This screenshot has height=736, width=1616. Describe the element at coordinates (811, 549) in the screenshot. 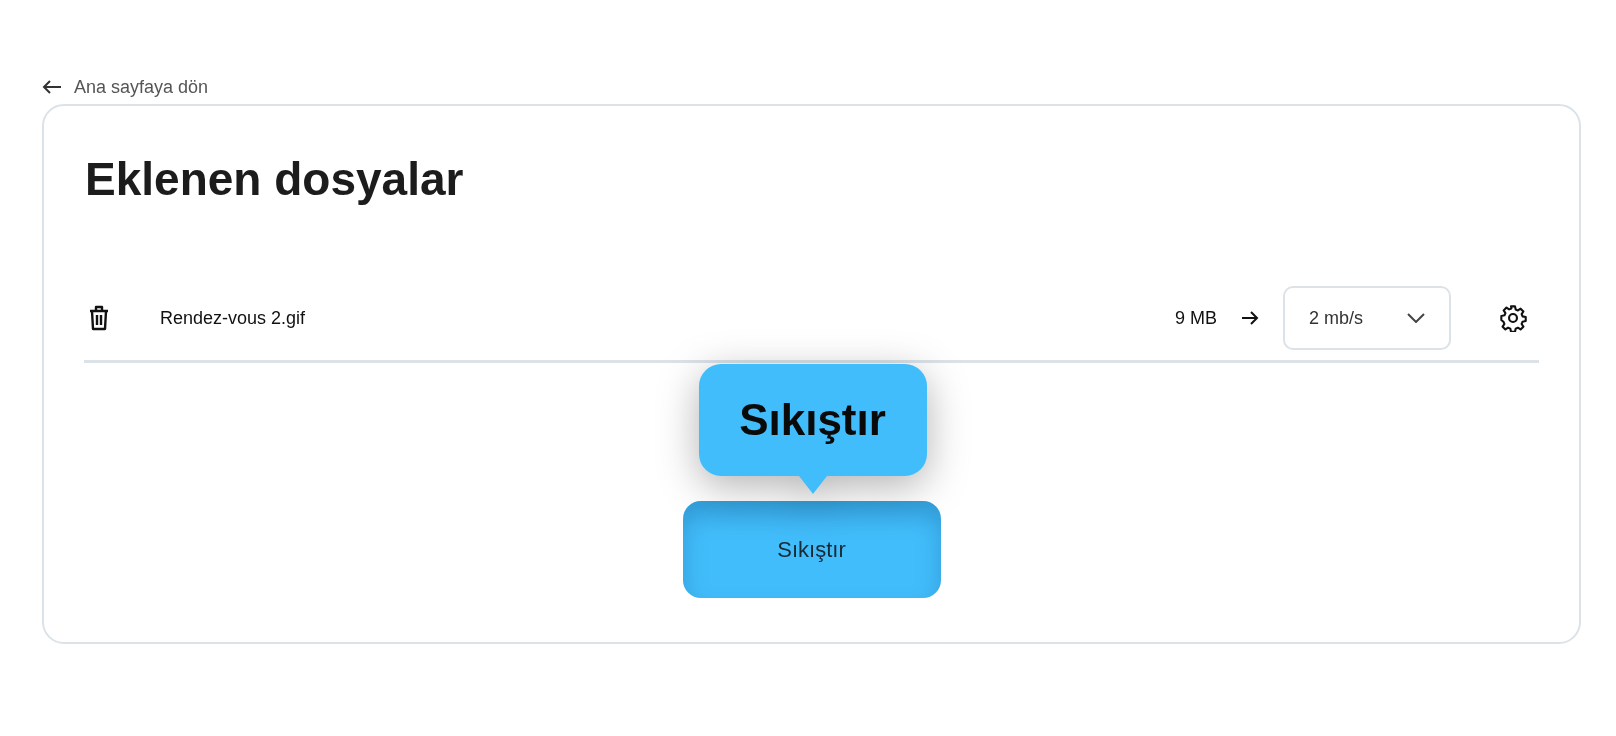

I see `compress-button: Sıkıştır` at that location.